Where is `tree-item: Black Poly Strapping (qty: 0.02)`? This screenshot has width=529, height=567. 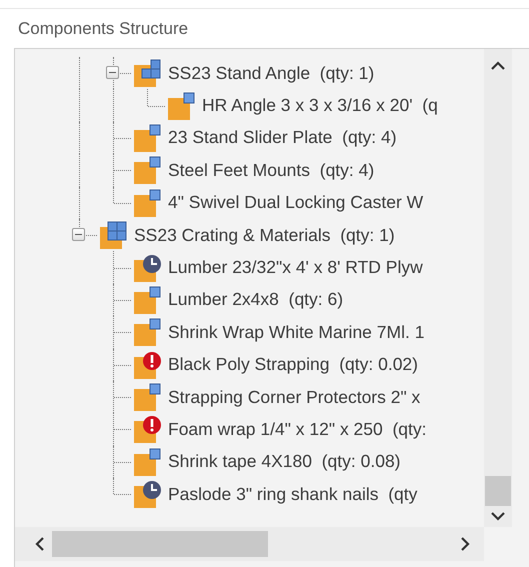
tree-item: Black Poly Strapping (qty: 0.02) is located at coordinates (293, 365).